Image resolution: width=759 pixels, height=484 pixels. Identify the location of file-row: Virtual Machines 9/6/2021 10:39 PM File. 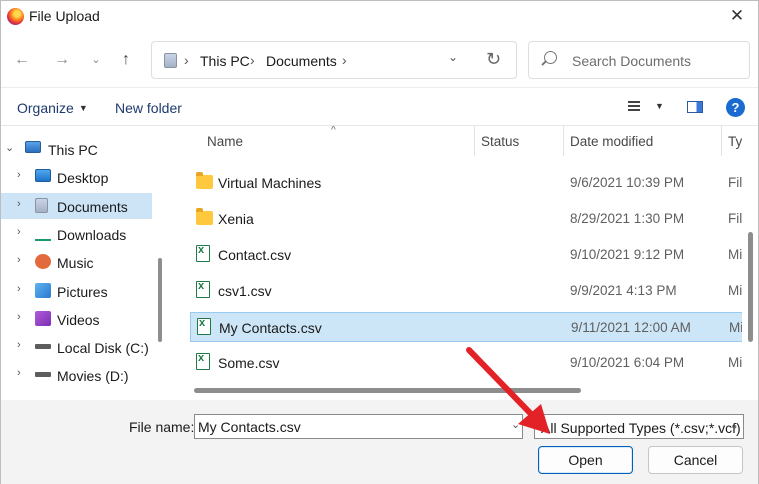
(466, 183).